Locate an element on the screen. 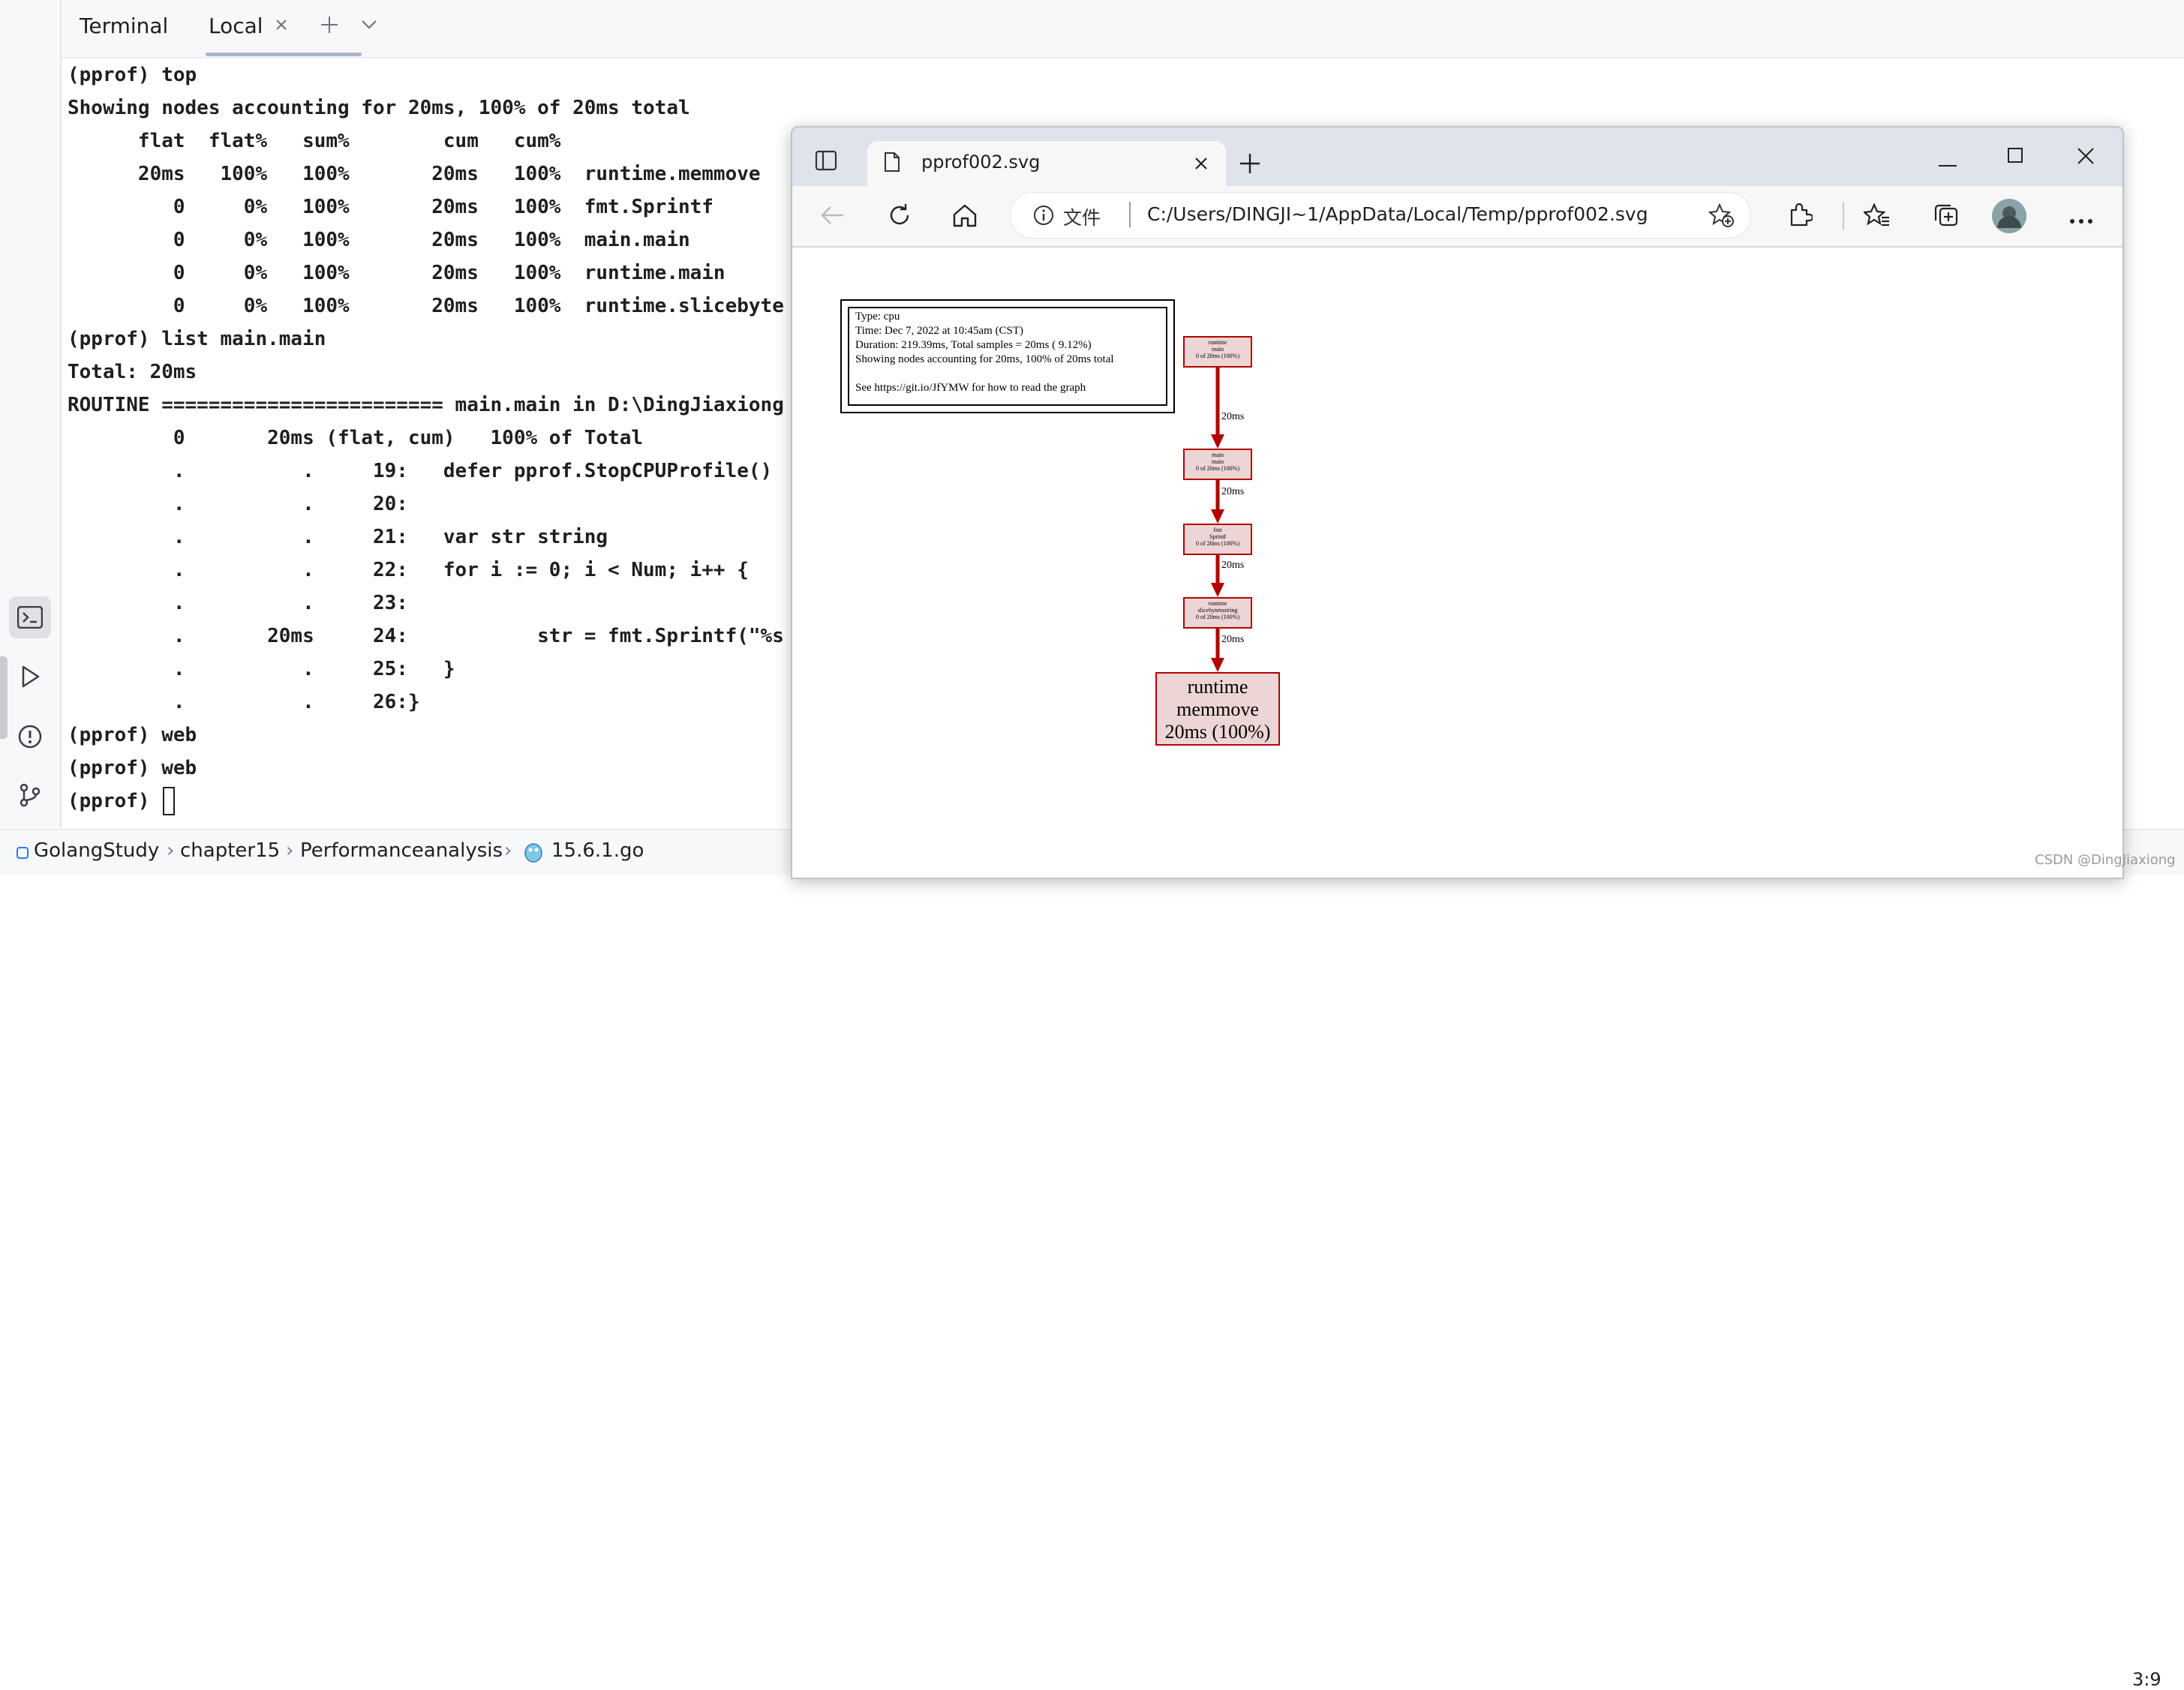 The width and height of the screenshot is (2184, 1690). graph-edges is located at coordinates (1217, 520).